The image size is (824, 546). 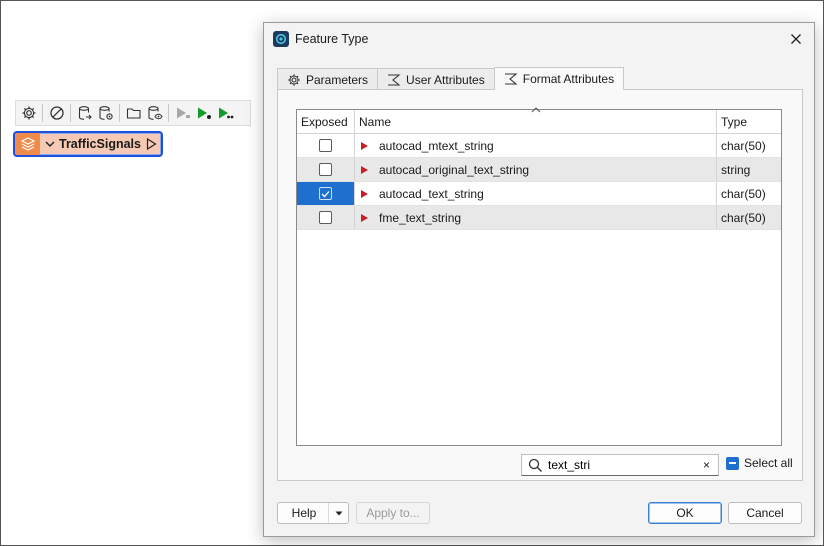 I want to click on disable-icon, so click(x=56, y=113).